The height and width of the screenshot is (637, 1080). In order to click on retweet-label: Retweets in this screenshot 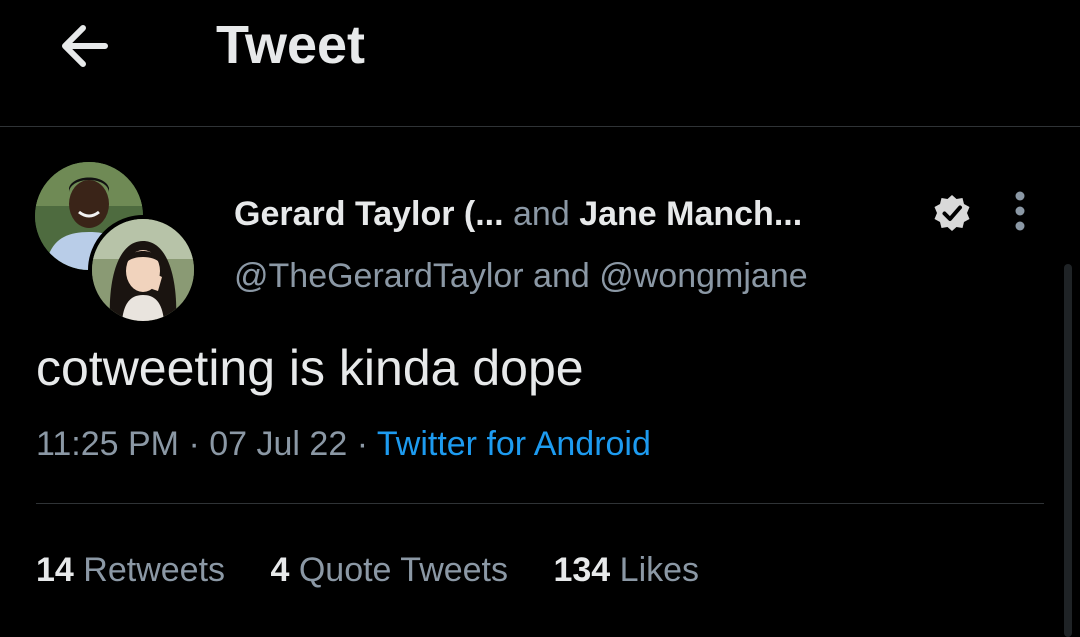, I will do `click(154, 570)`.